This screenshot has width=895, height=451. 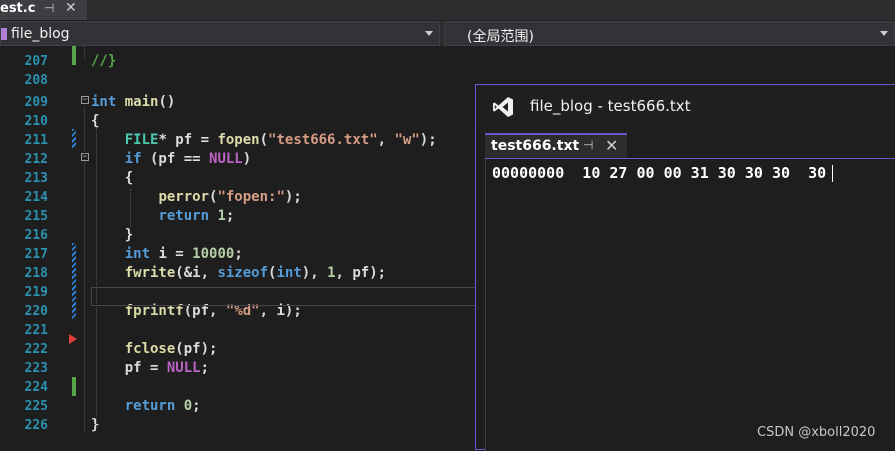 I want to click on code-token: ),, so click(x=314, y=273).